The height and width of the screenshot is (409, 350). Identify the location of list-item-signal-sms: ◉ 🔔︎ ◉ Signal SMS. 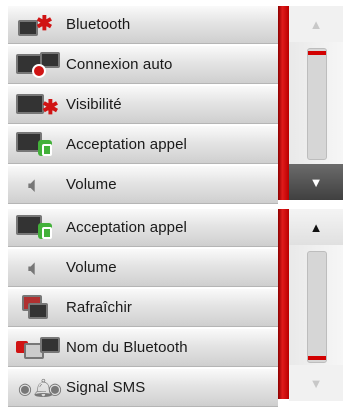
(143, 388).